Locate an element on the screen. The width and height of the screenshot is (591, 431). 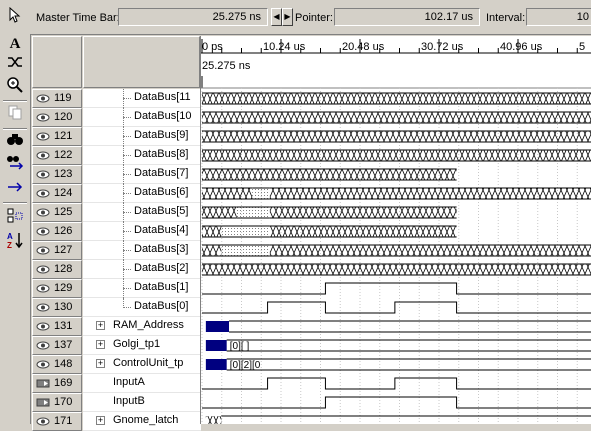
signal-name-cell: DataBus[4] is located at coordinates (142, 231).